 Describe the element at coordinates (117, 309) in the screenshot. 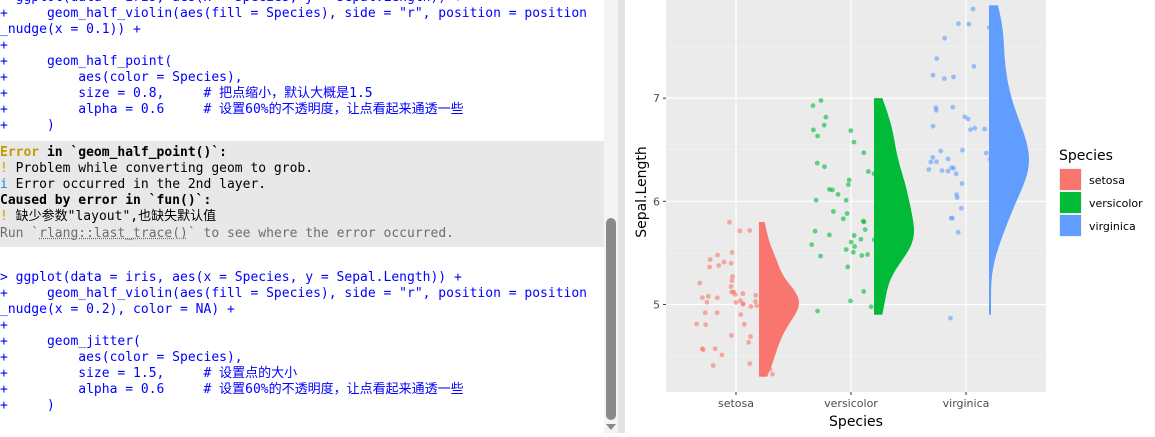

I see `console-line: _nudge(x = 0.2), color = NA) +` at that location.